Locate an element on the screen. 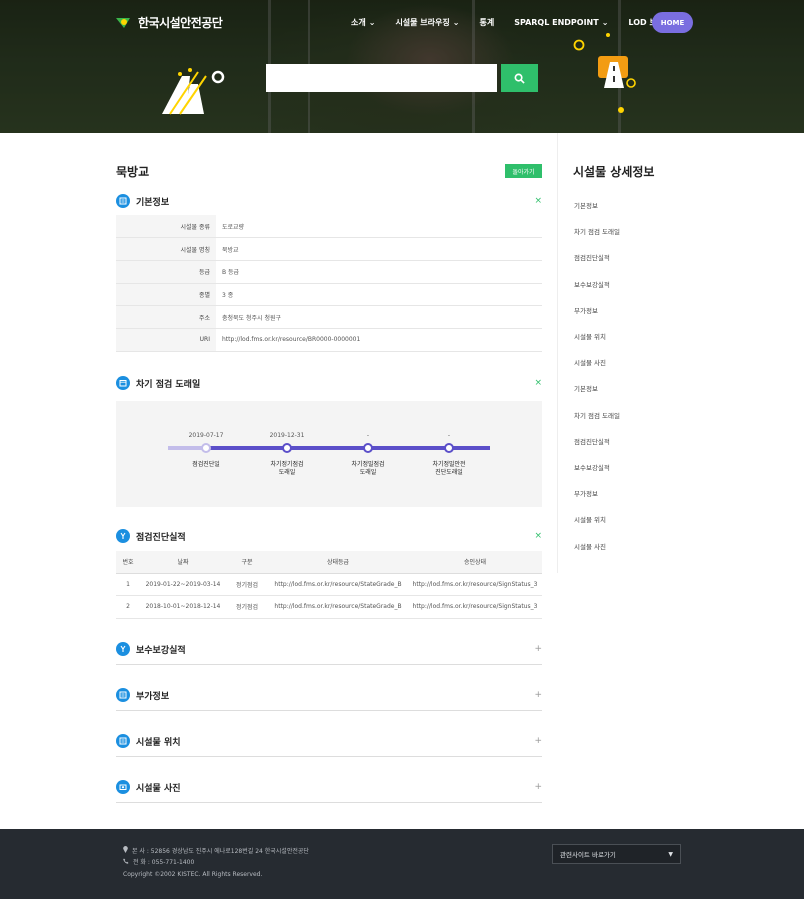 The height and width of the screenshot is (899, 804). section-timeline-toggle: × is located at coordinates (538, 383).